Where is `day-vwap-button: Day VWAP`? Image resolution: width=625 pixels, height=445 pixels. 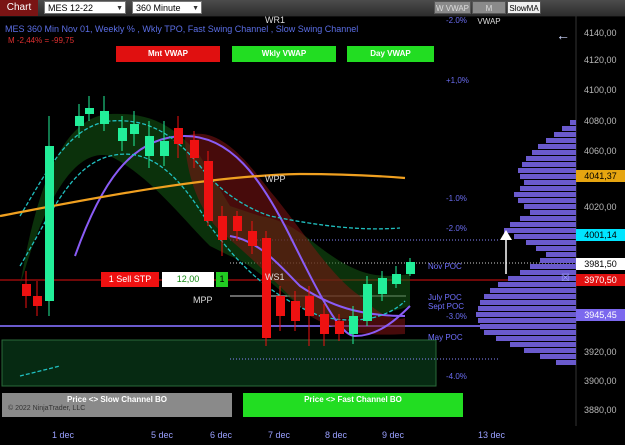
day-vwap-button: Day VWAP is located at coordinates (390, 54).